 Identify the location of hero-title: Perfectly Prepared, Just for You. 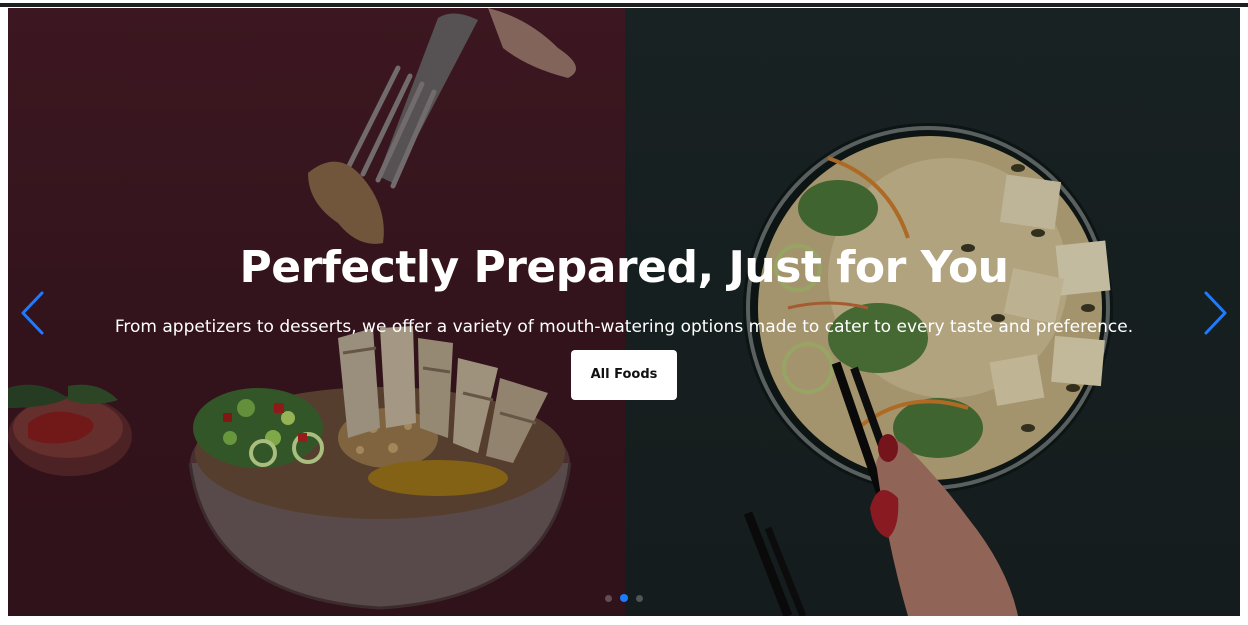
(624, 267).